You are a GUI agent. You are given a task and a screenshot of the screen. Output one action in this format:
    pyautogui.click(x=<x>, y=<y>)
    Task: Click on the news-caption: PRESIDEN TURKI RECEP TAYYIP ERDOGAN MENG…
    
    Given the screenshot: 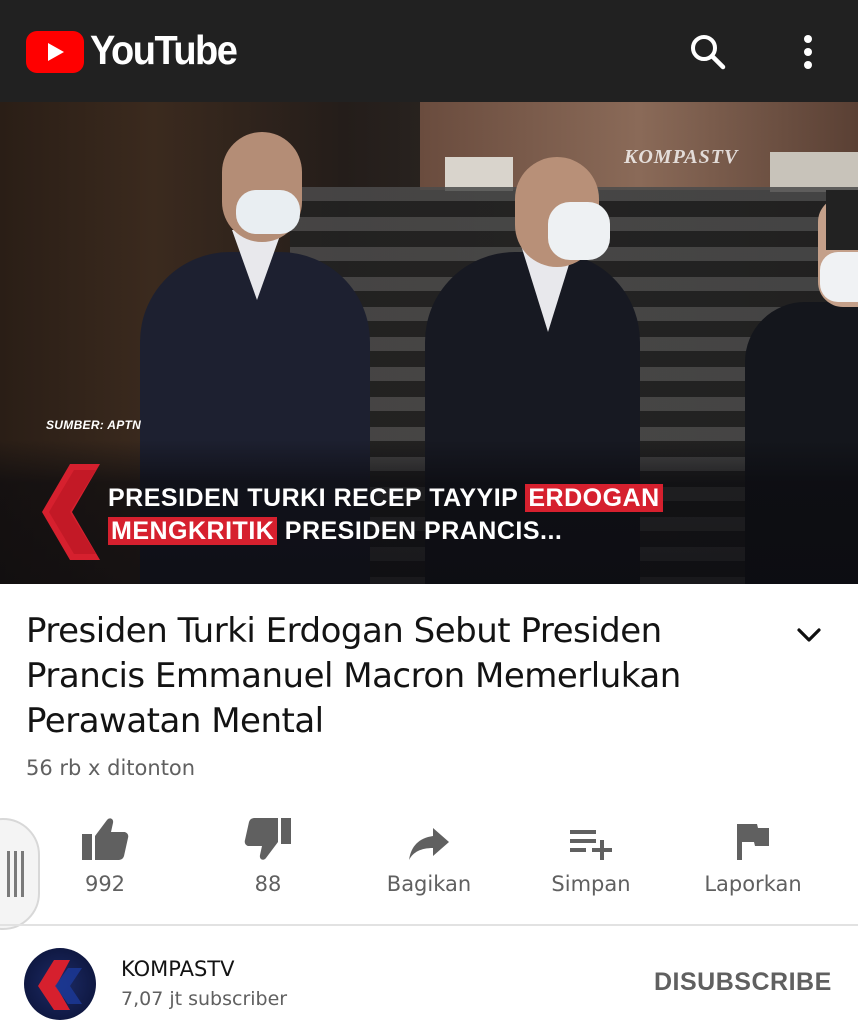 What is the action you would take?
    pyautogui.click(x=385, y=515)
    